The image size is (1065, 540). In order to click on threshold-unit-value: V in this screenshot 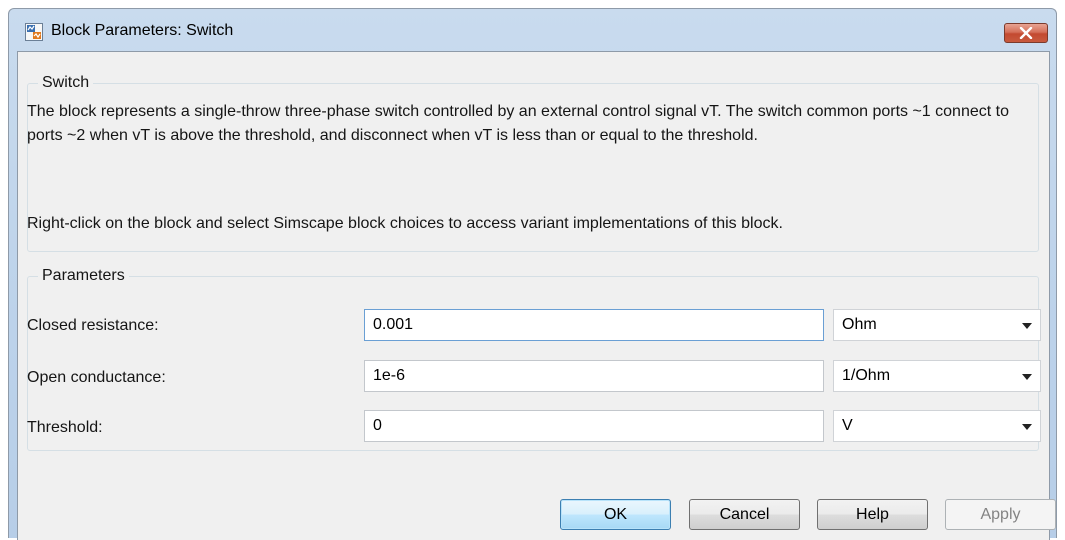, I will do `click(847, 425)`.